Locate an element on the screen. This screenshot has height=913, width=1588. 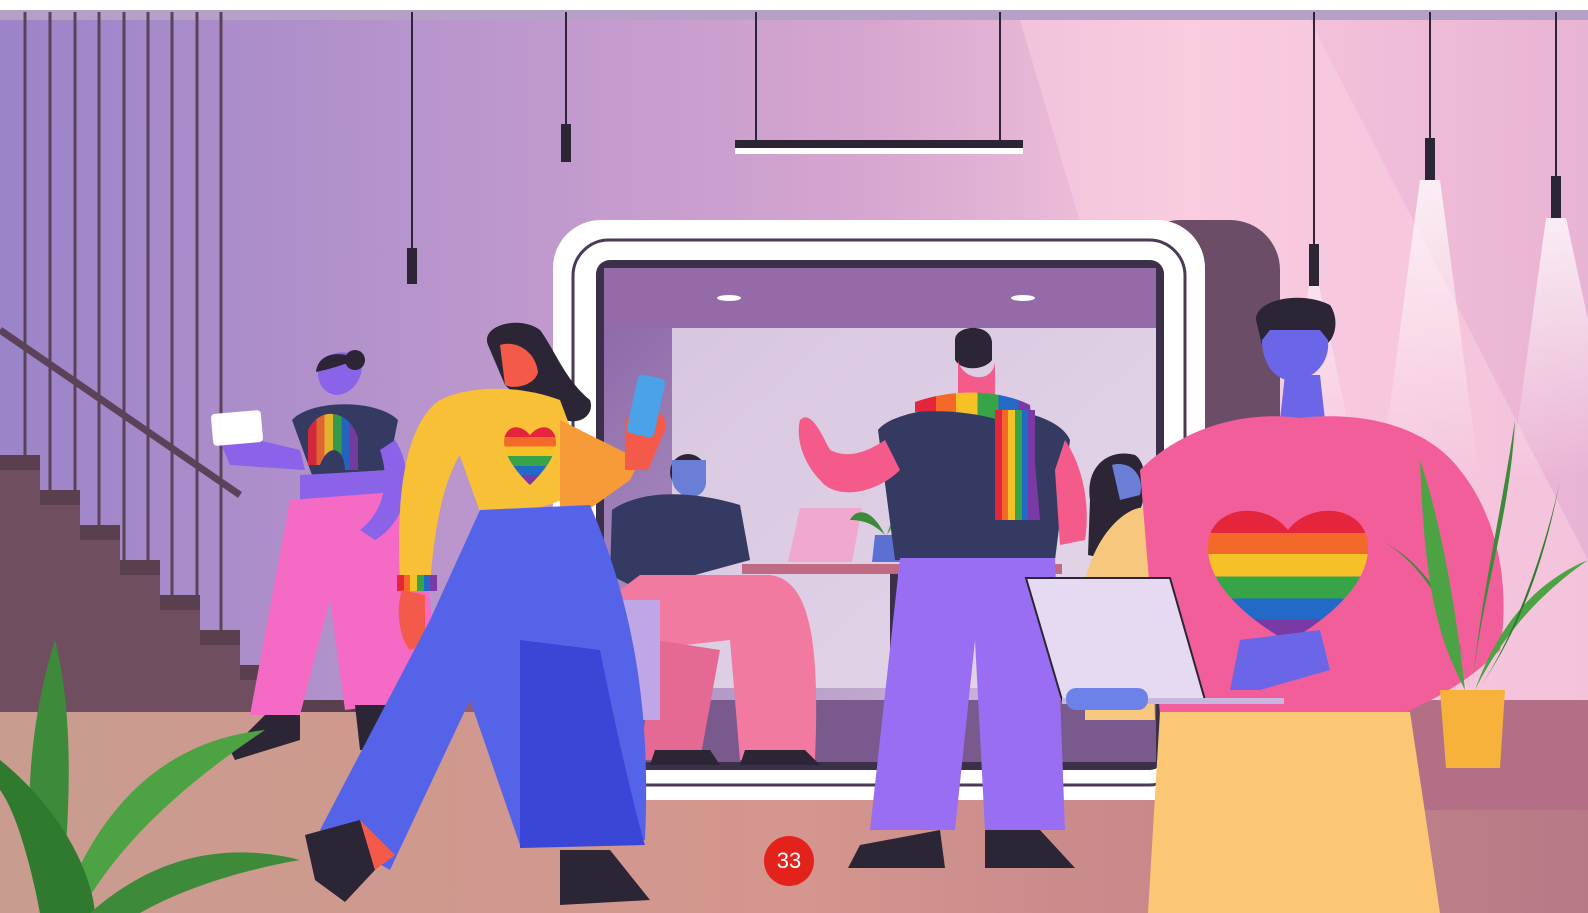
pod-laptop is located at coordinates (825, 535).